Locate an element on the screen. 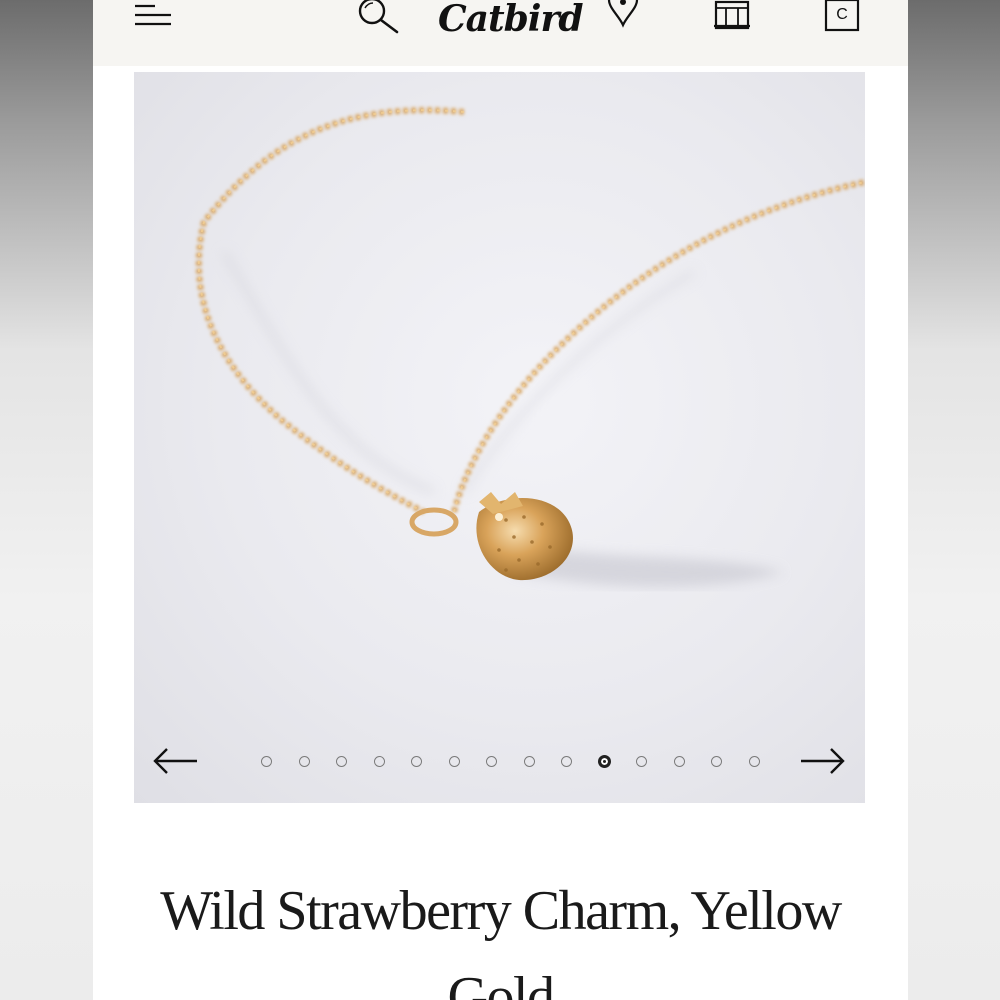 Image resolution: width=1000 pixels, height=1000 pixels. previous-image-button is located at coordinates (175, 761).